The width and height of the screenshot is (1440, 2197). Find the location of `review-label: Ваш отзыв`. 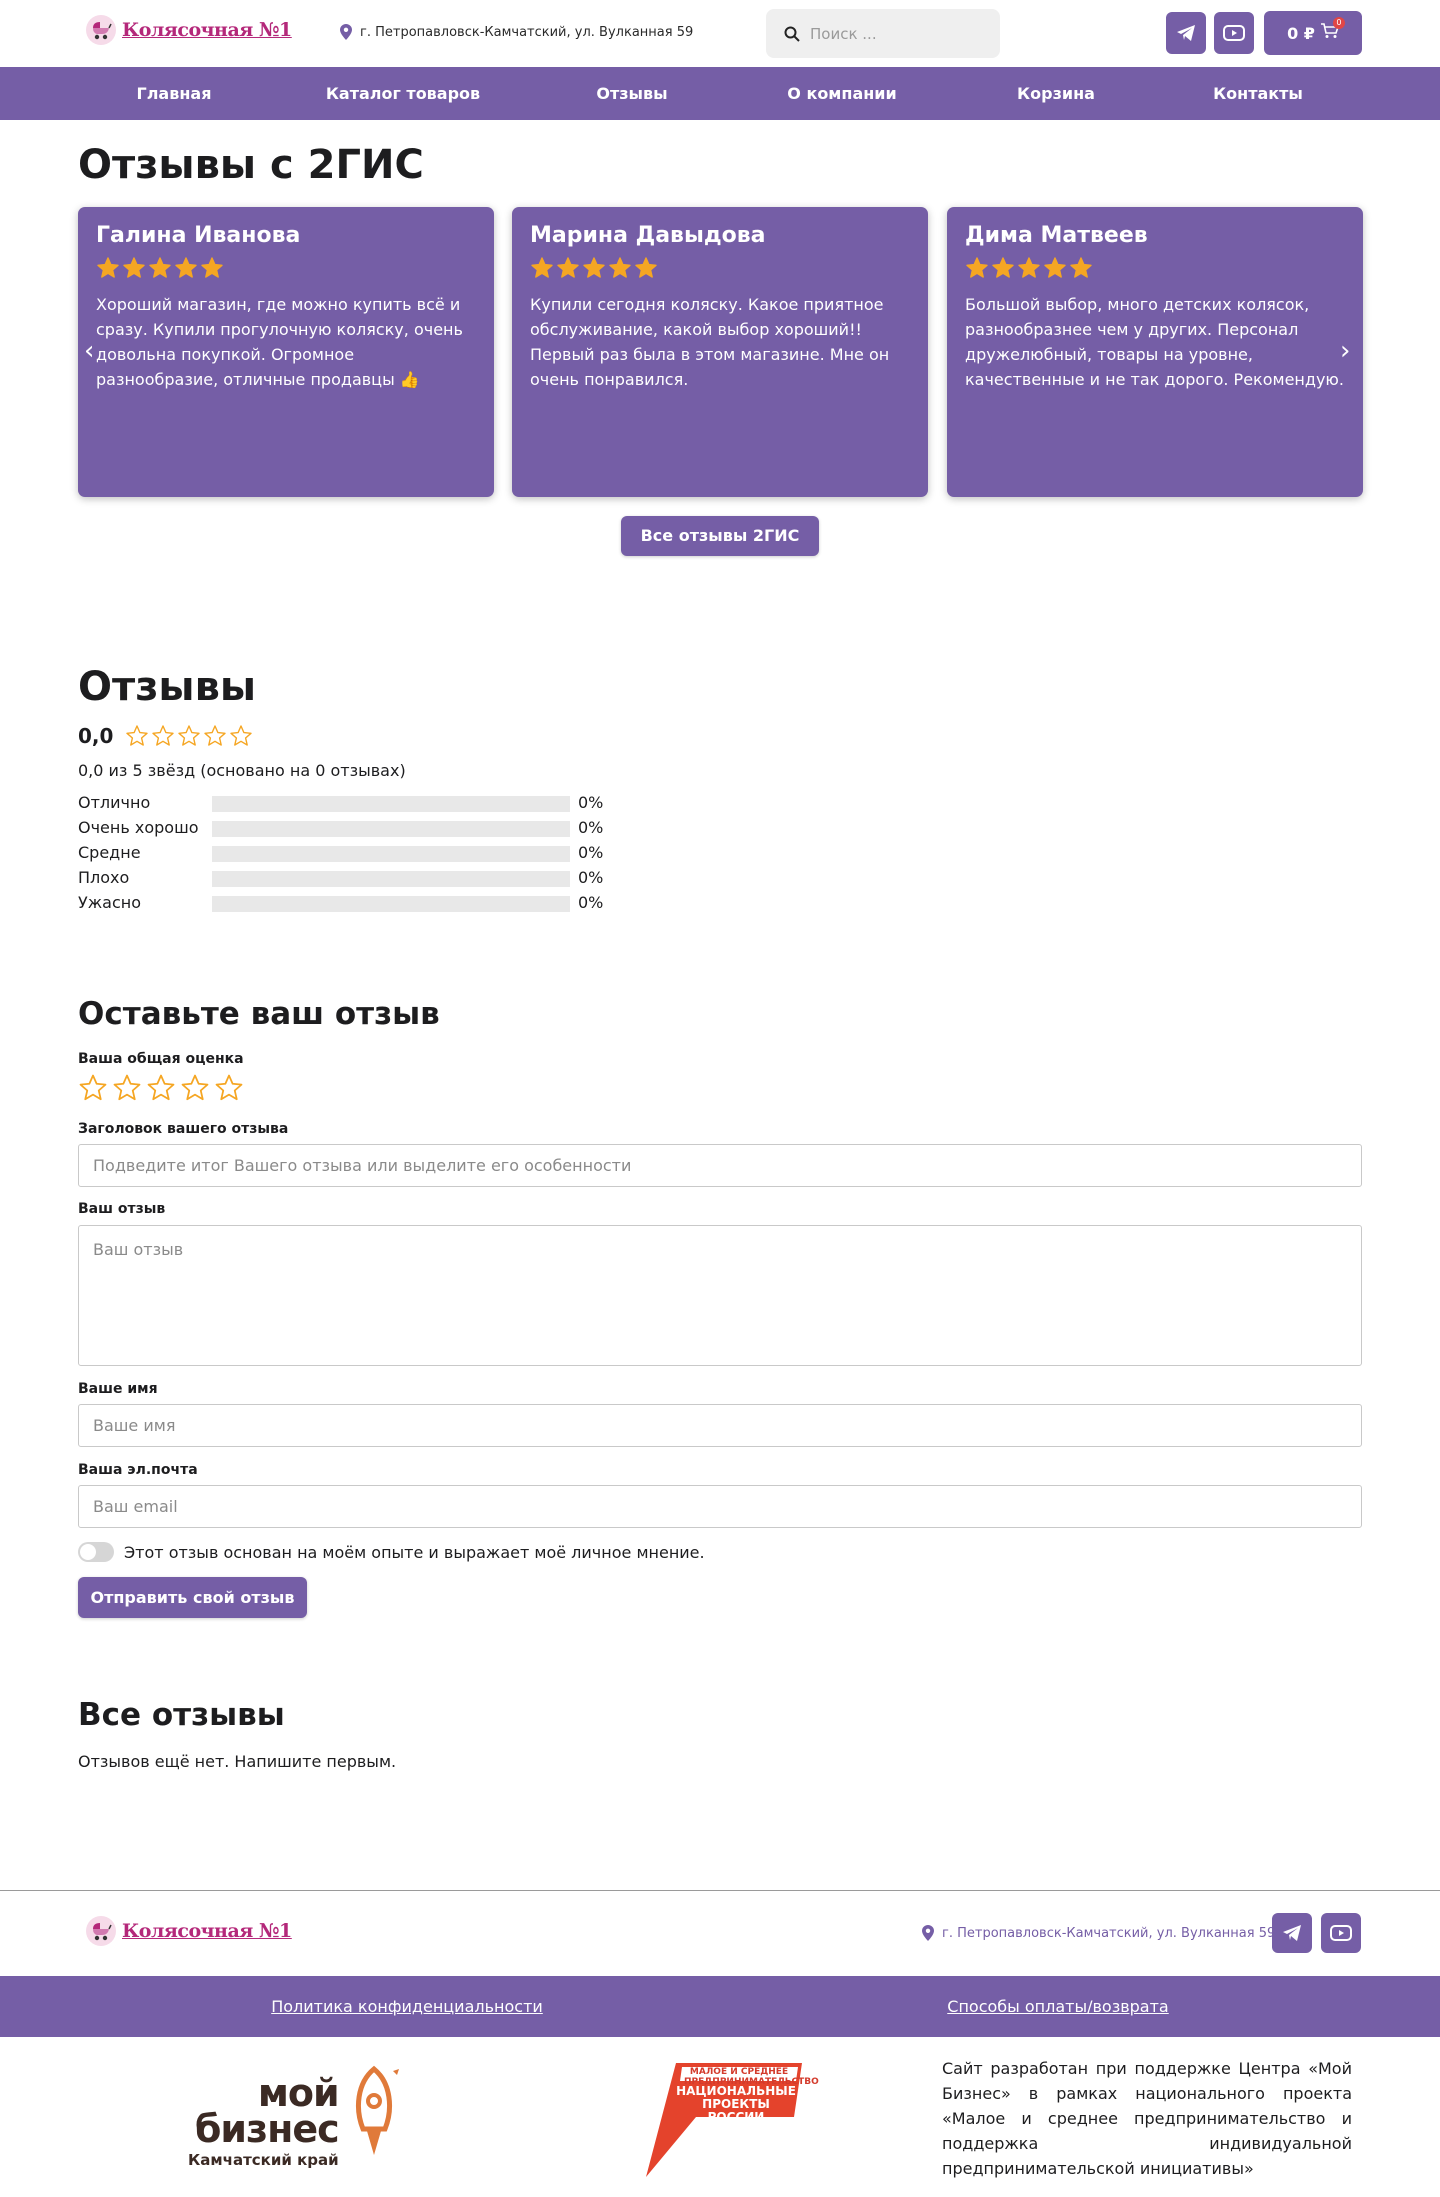

review-label: Ваш отзыв is located at coordinates (122, 1209).